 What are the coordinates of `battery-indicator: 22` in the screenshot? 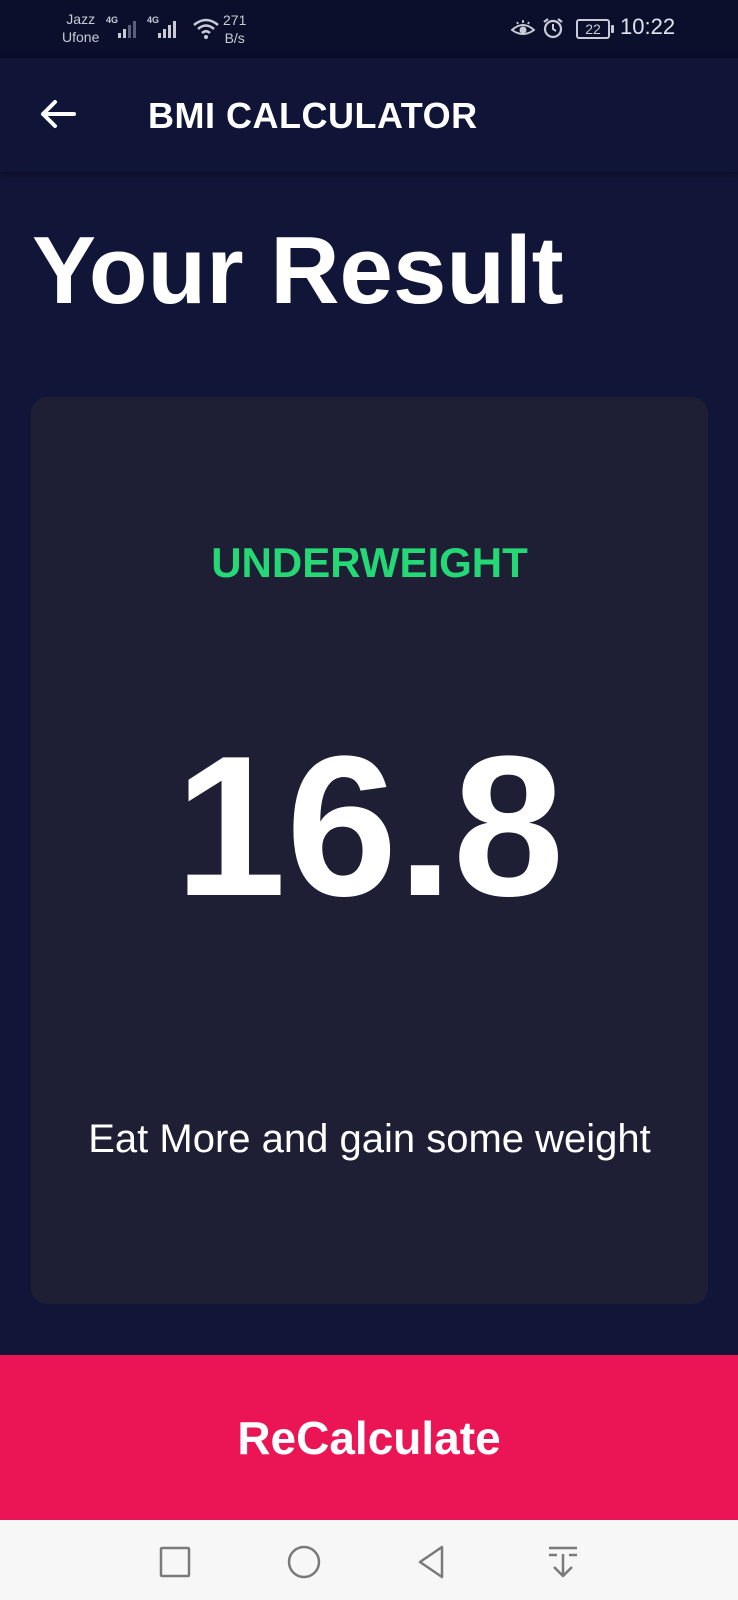 It's located at (595, 29).